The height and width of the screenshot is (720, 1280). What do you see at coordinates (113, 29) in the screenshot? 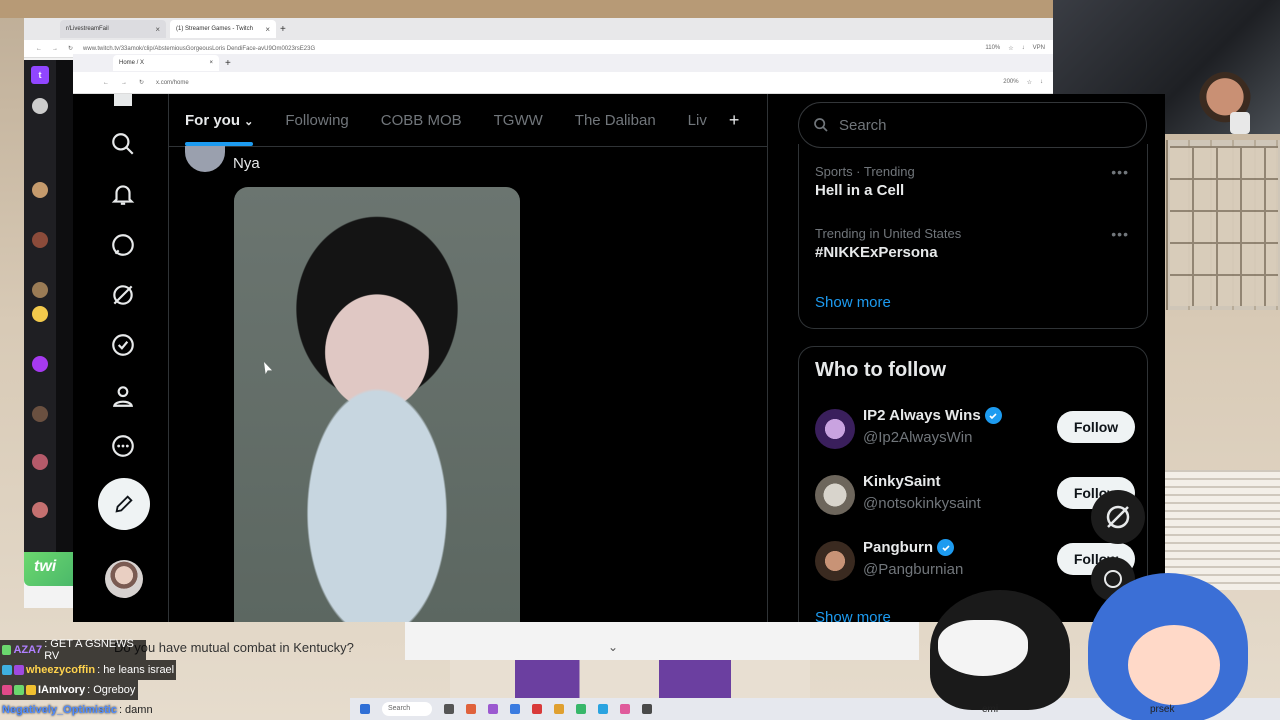
I see `tab-livestreamfail: r/LivestreamFail ×` at bounding box center [113, 29].